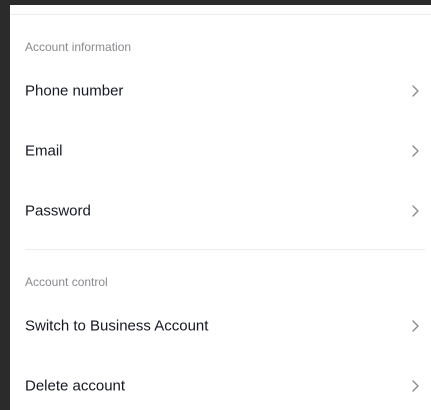 The height and width of the screenshot is (410, 431). Describe the element at coordinates (220, 326) in the screenshot. I see `settings-row-switch-to-business-account: Switch to Business Account` at that location.